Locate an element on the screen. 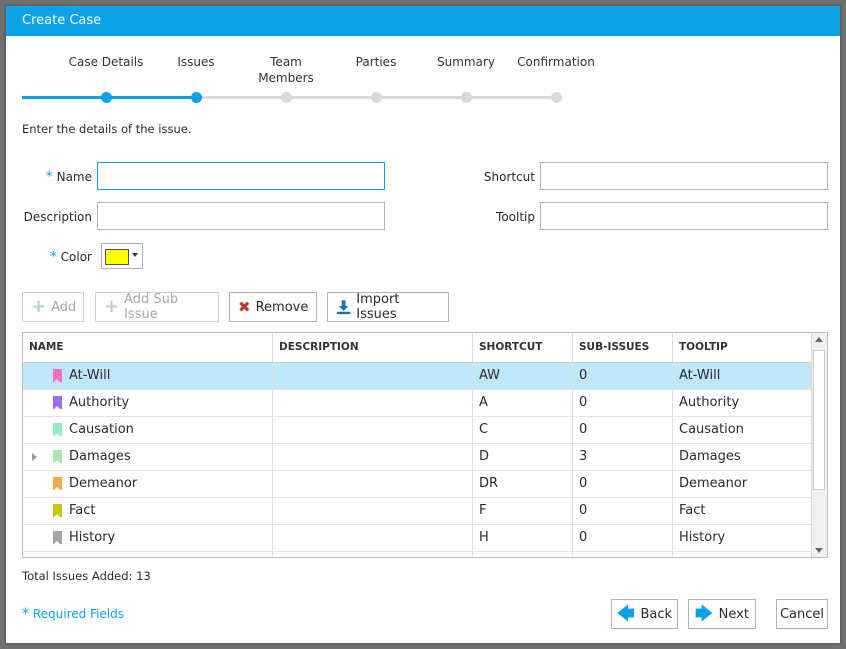 The width and height of the screenshot is (846, 649). cell-name: Damages is located at coordinates (148, 457).